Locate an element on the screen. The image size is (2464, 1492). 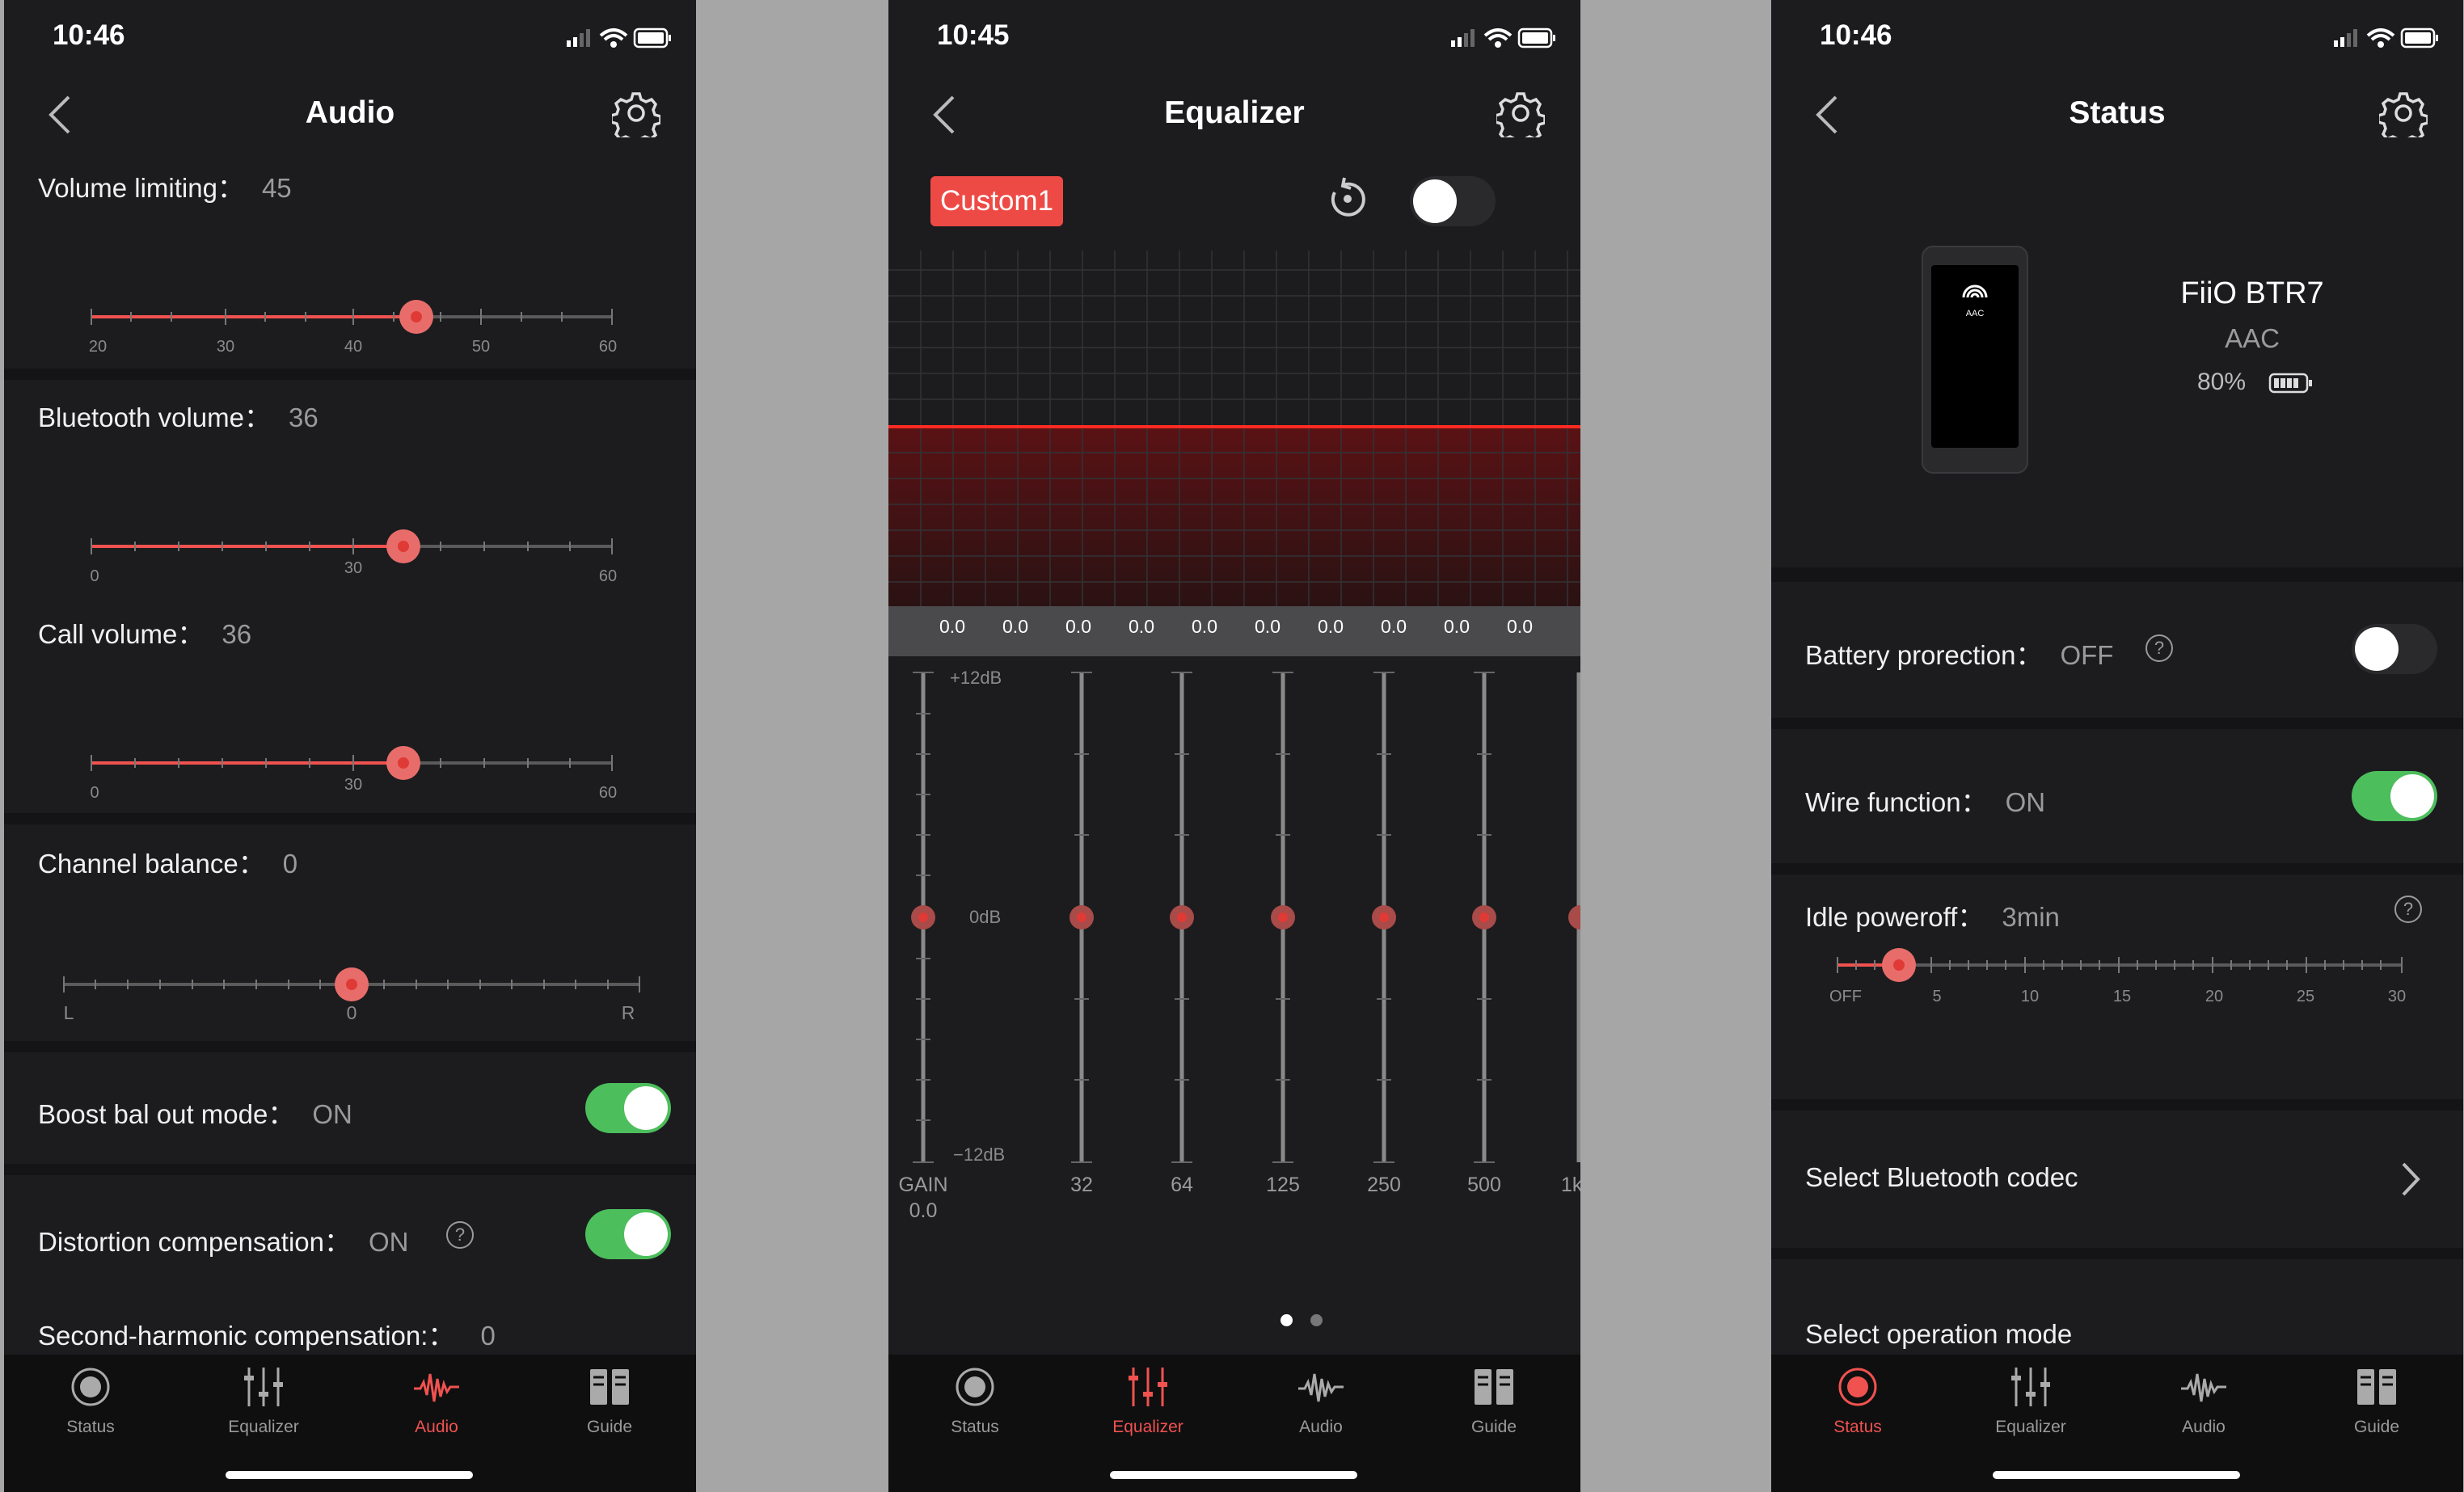
battery-protection-toggle is located at coordinates (2395, 649).